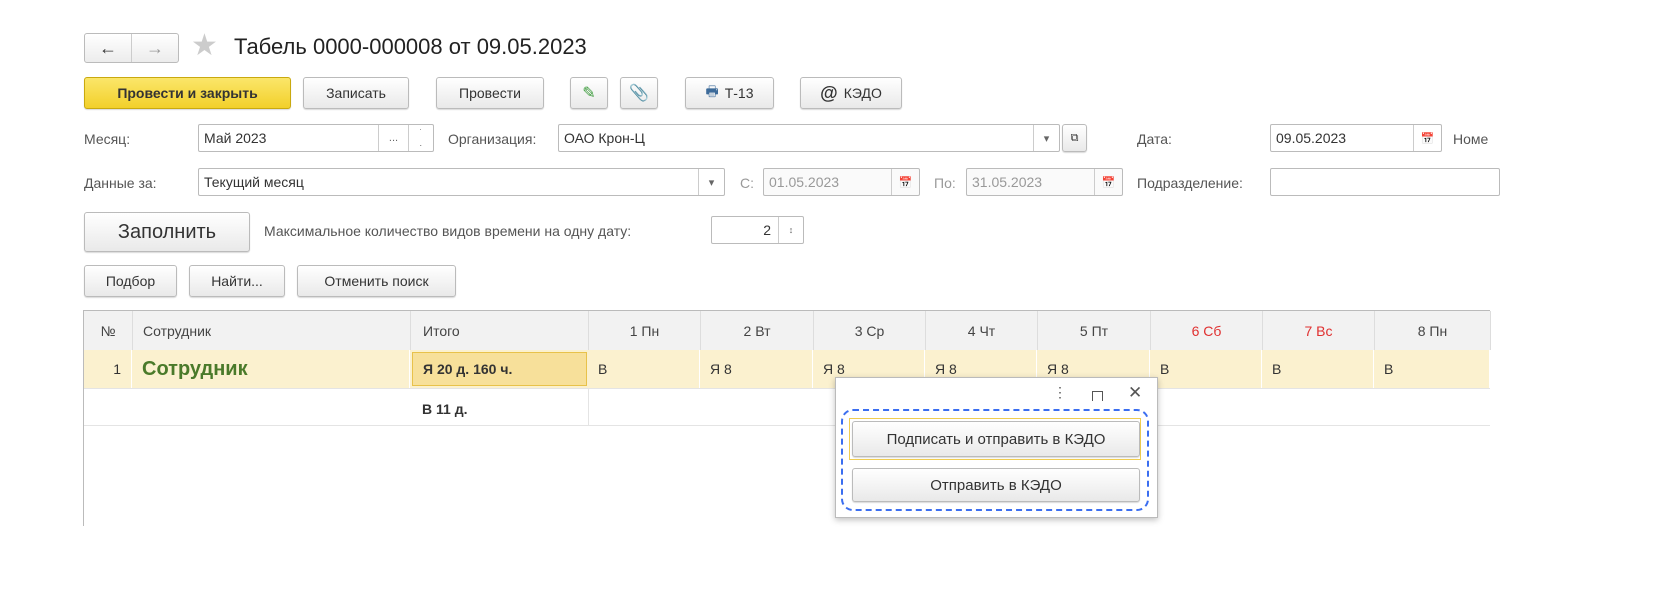  I want to click on favorite-star-icon: ★, so click(204, 45).